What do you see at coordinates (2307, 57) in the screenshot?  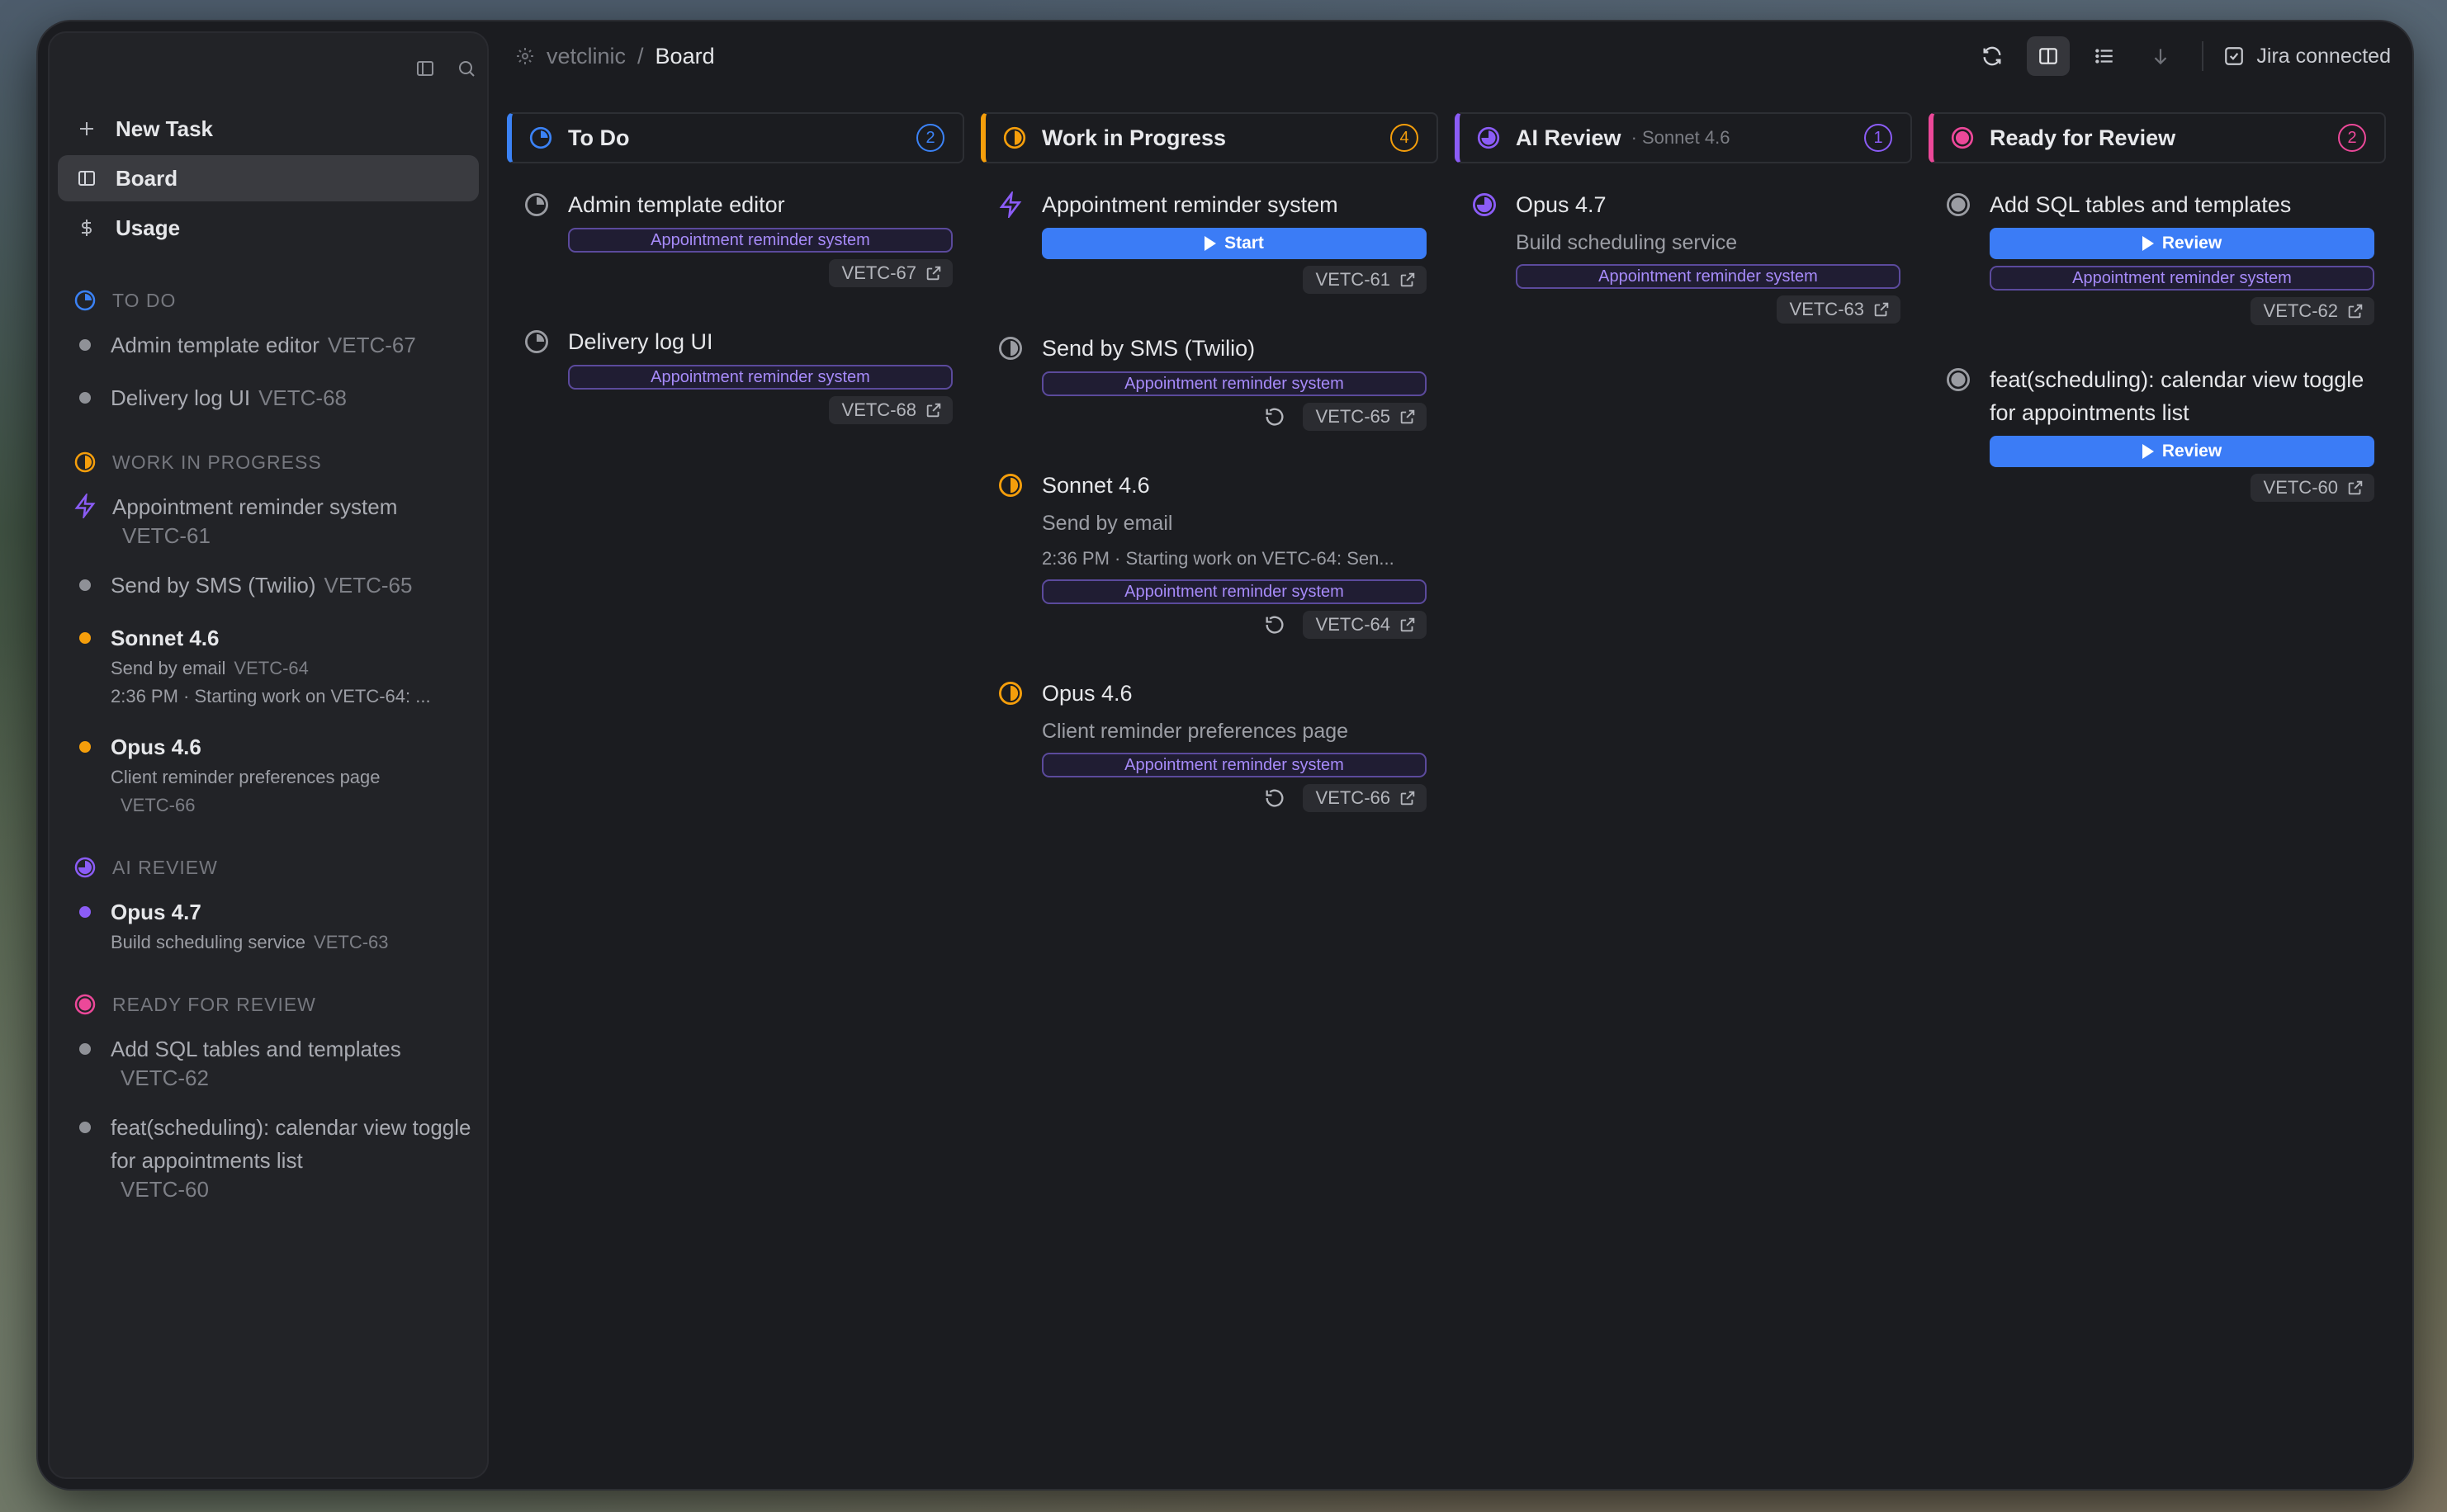 I see `jira-status: Jira connected` at bounding box center [2307, 57].